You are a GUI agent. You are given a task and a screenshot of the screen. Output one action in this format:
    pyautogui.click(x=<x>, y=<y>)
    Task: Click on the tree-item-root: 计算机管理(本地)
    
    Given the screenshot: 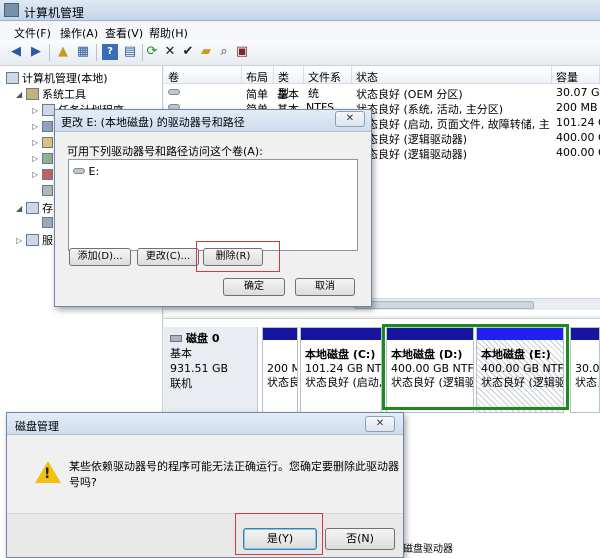 What is the action you would take?
    pyautogui.click(x=57, y=78)
    